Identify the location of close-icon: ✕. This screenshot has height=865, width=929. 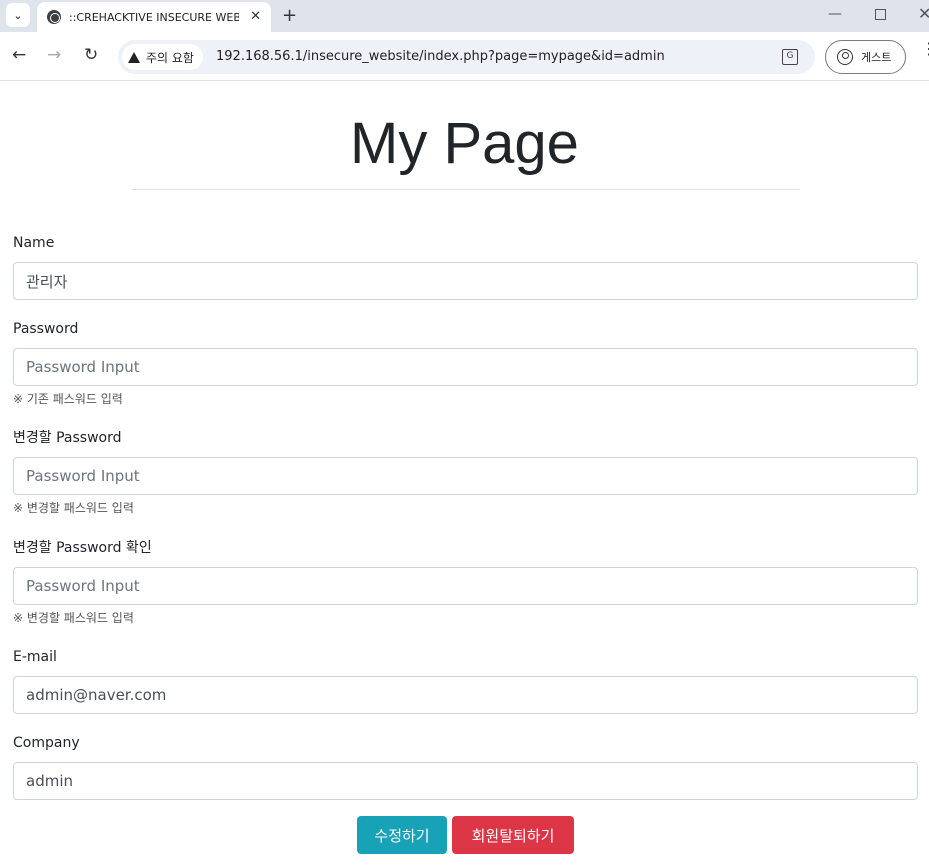
(255, 16).